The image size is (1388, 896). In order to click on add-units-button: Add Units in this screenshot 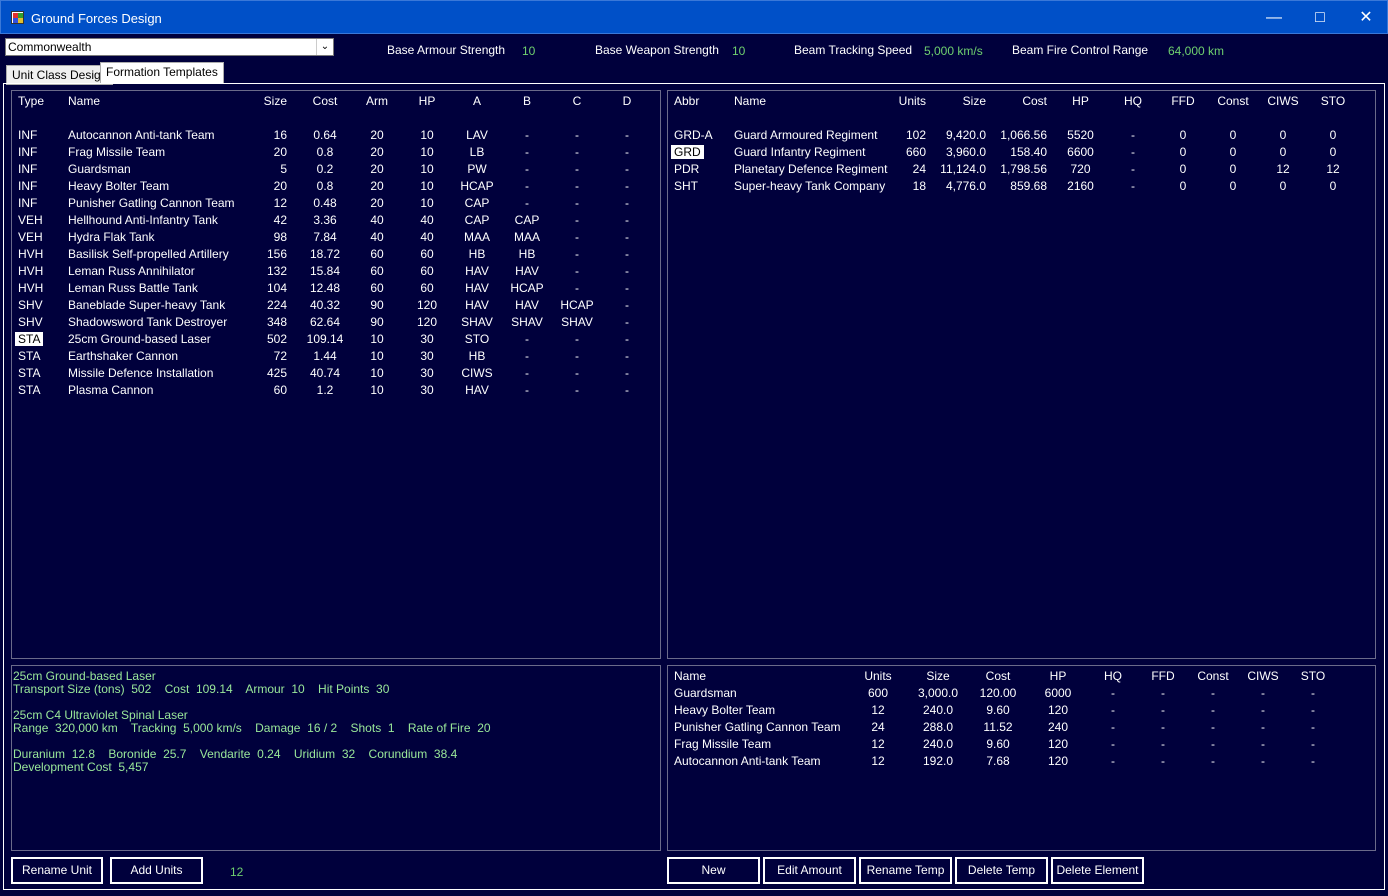, I will do `click(156, 870)`.